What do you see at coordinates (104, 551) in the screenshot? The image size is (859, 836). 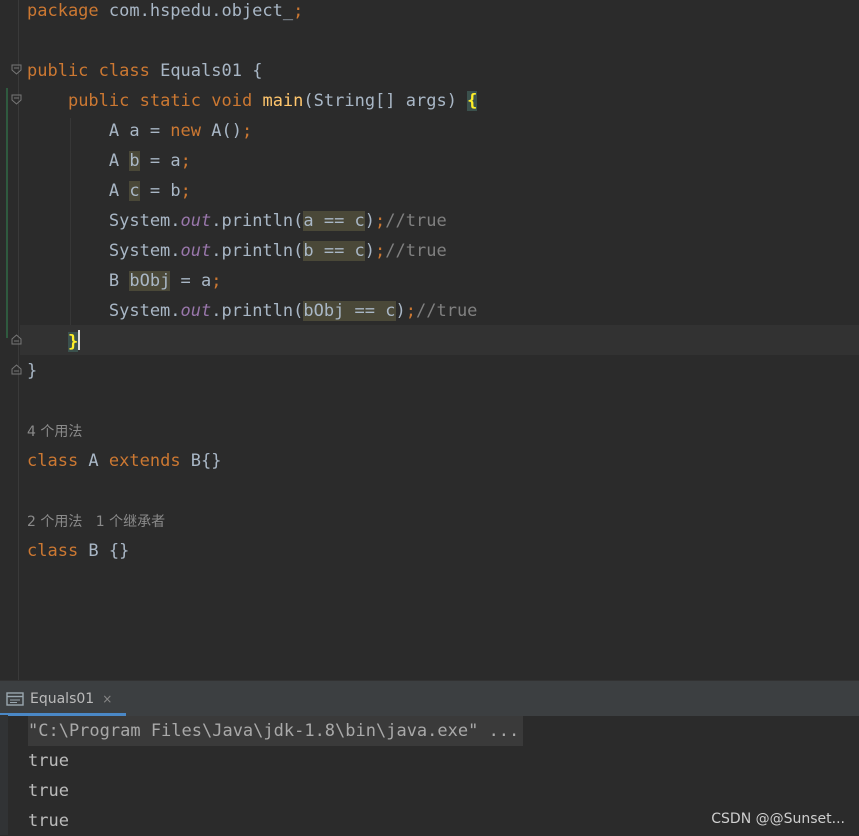 I see `code-text: B {}` at bounding box center [104, 551].